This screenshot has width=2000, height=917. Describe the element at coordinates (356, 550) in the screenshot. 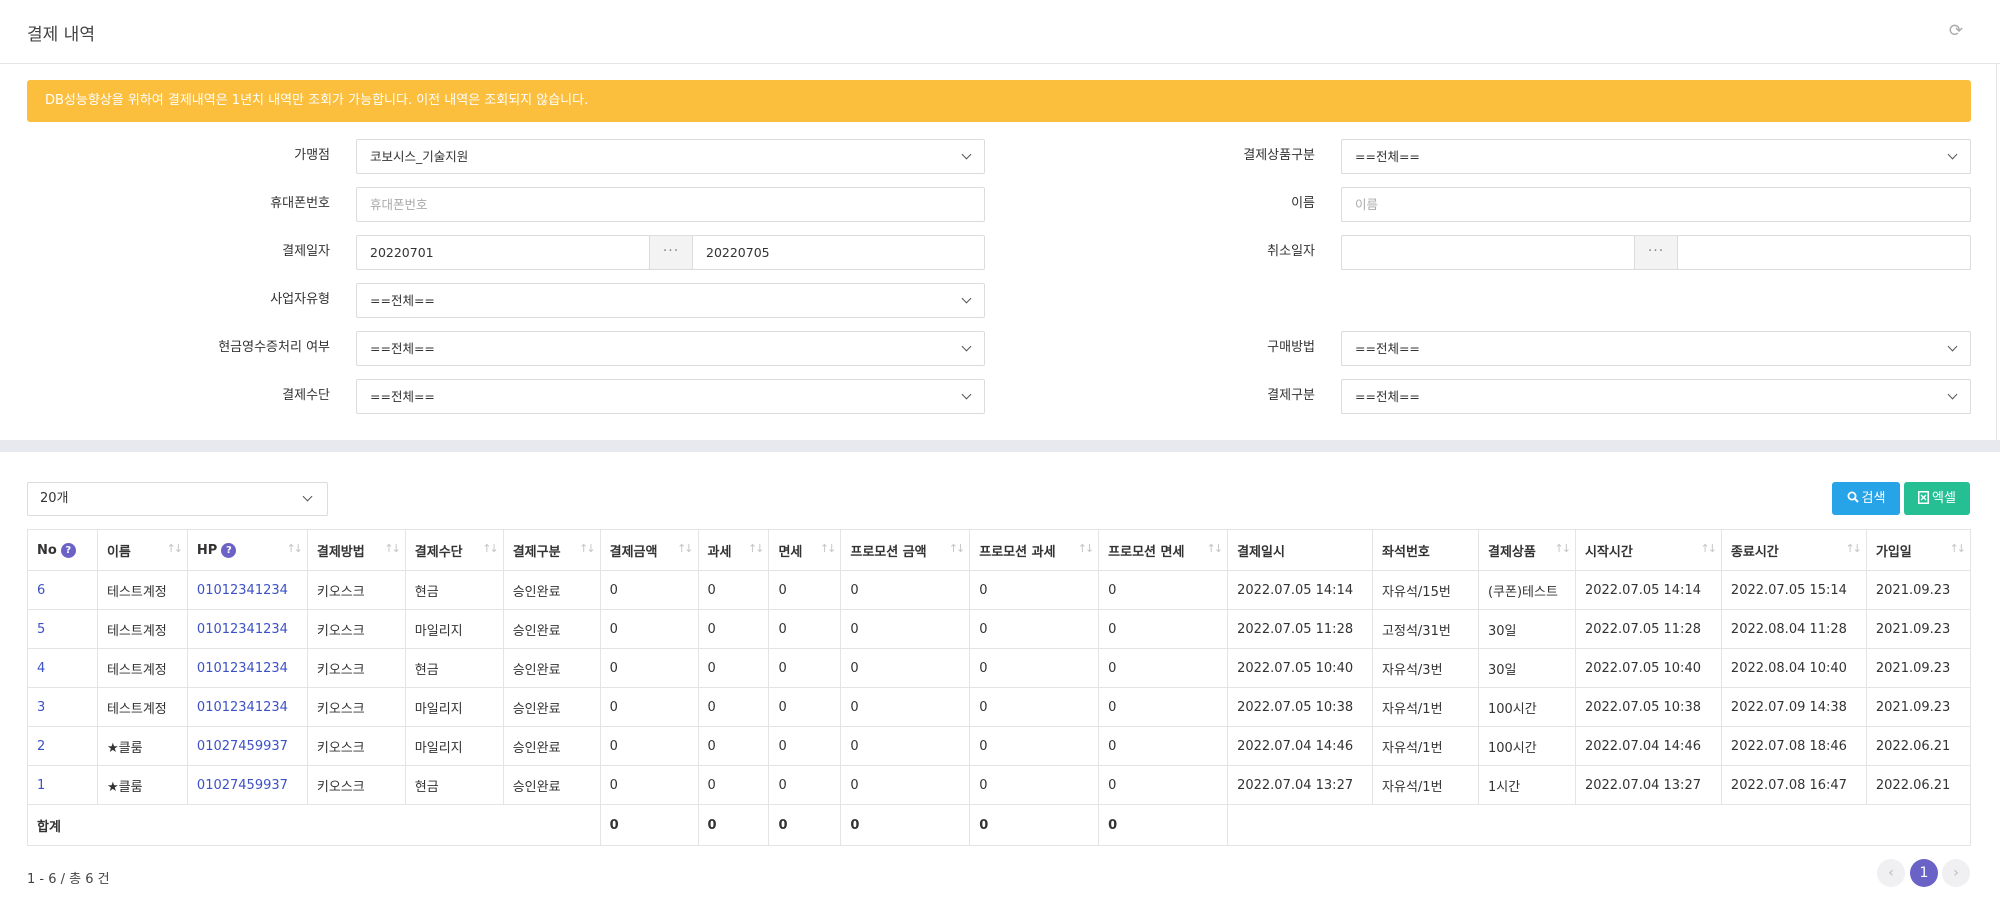

I see `column-header-pay-method: 결제방법 ↑↓` at that location.